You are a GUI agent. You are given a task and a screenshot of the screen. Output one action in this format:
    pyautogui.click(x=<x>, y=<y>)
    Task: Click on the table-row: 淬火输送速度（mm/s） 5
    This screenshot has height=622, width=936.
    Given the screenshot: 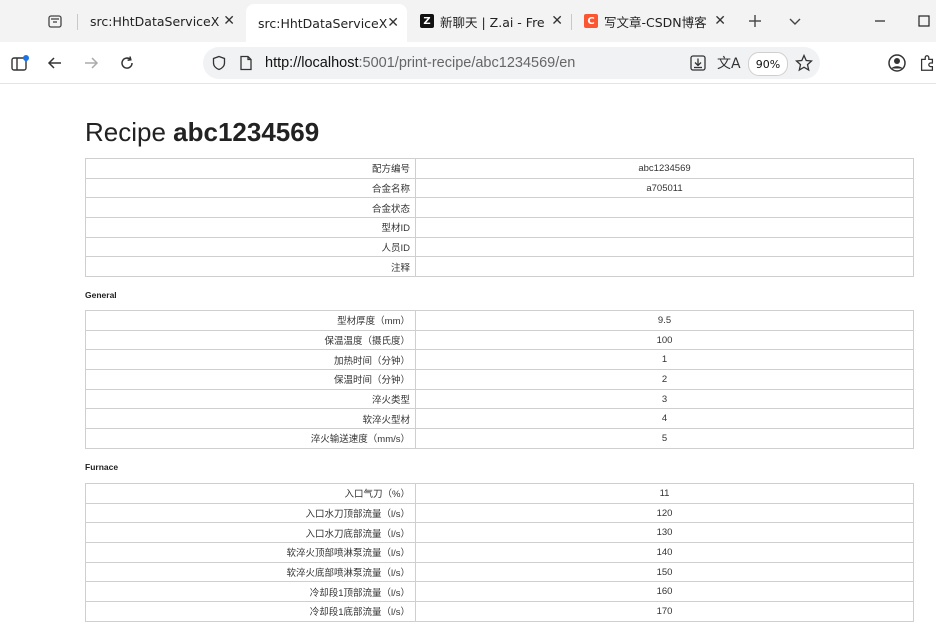 What is the action you would take?
    pyautogui.click(x=499, y=438)
    